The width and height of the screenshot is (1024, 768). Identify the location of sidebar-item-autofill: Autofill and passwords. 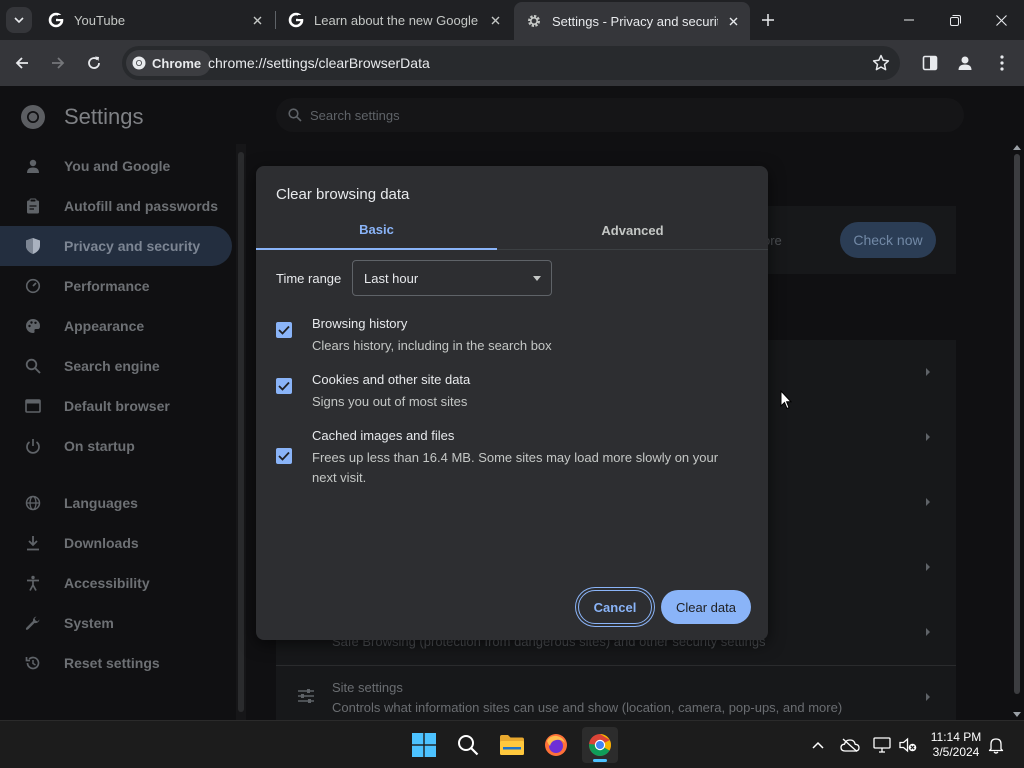
(116, 206).